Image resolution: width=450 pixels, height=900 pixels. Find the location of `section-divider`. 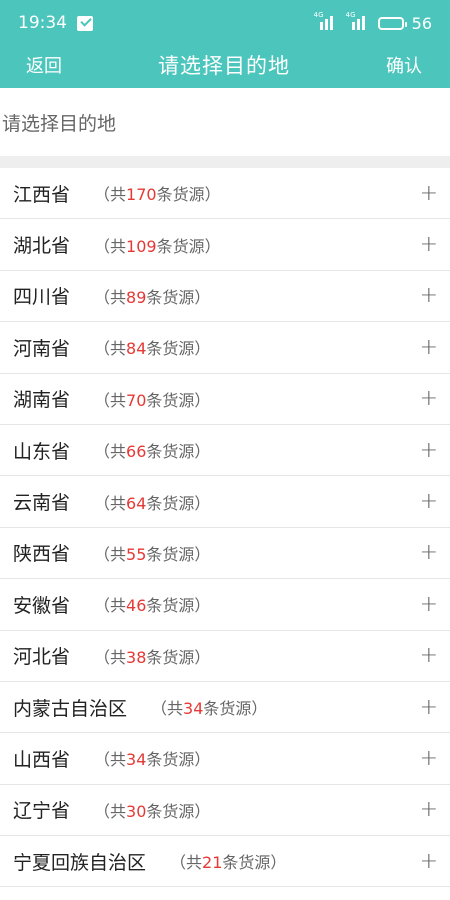

section-divider is located at coordinates (225, 162).